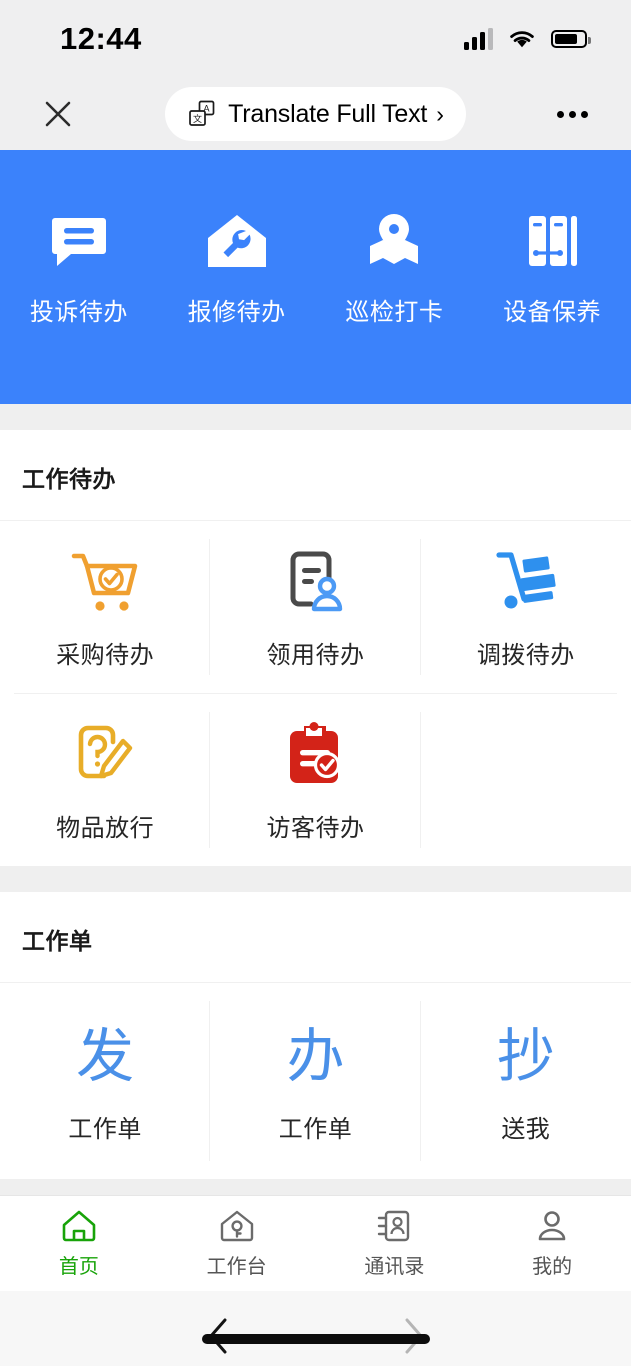 This screenshot has width=631, height=1366. I want to click on more-options-button, so click(573, 114).